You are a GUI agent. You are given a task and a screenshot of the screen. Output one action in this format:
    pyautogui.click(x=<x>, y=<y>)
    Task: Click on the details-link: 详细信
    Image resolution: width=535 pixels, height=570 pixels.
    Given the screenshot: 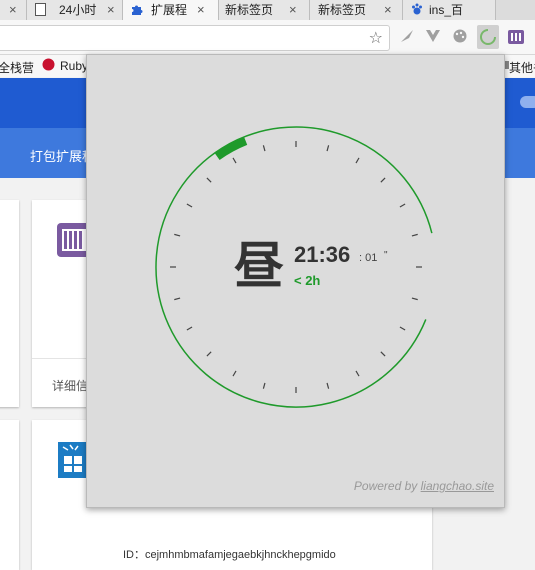 What is the action you would take?
    pyautogui.click(x=70, y=385)
    